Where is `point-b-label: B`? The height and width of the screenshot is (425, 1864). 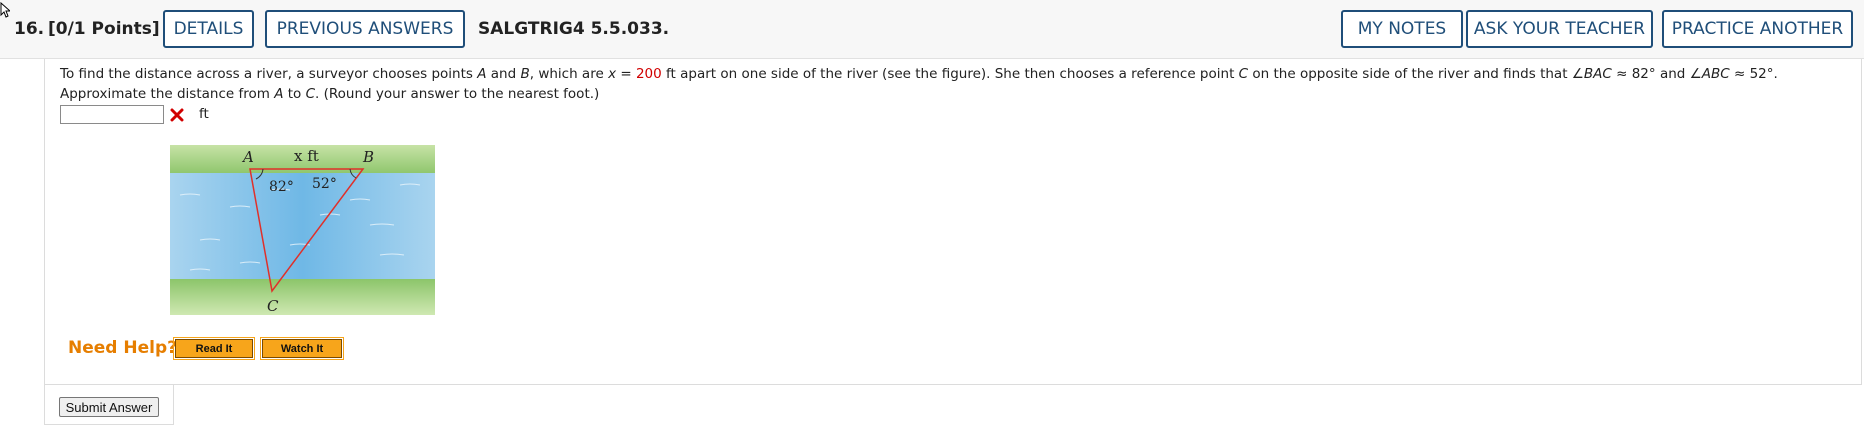
point-b-label: B is located at coordinates (525, 74).